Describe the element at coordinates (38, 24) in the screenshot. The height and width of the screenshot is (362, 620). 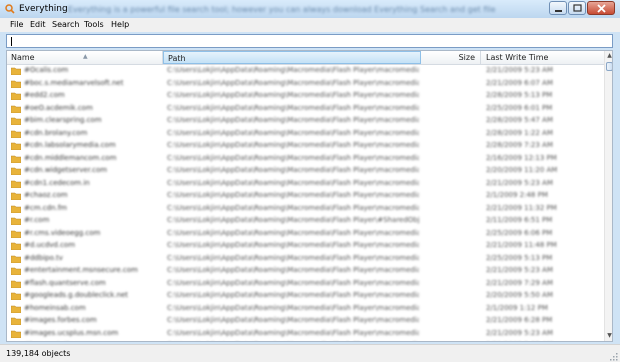
I see `menu-edit: Edit` at that location.